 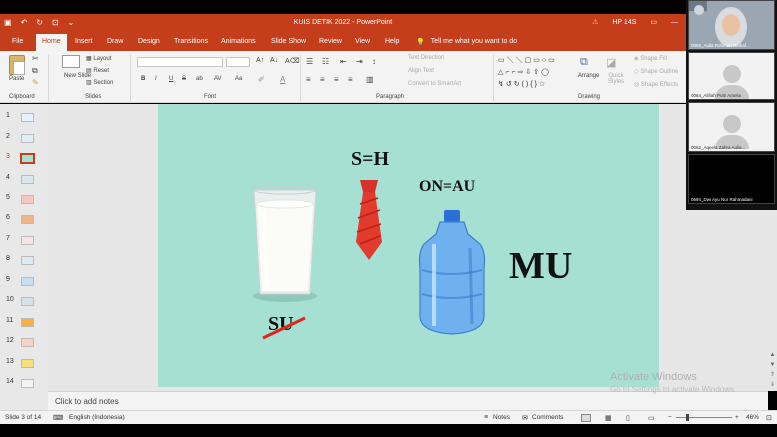 What do you see at coordinates (115, 41) in the screenshot?
I see `tab-draw: Draw` at bounding box center [115, 41].